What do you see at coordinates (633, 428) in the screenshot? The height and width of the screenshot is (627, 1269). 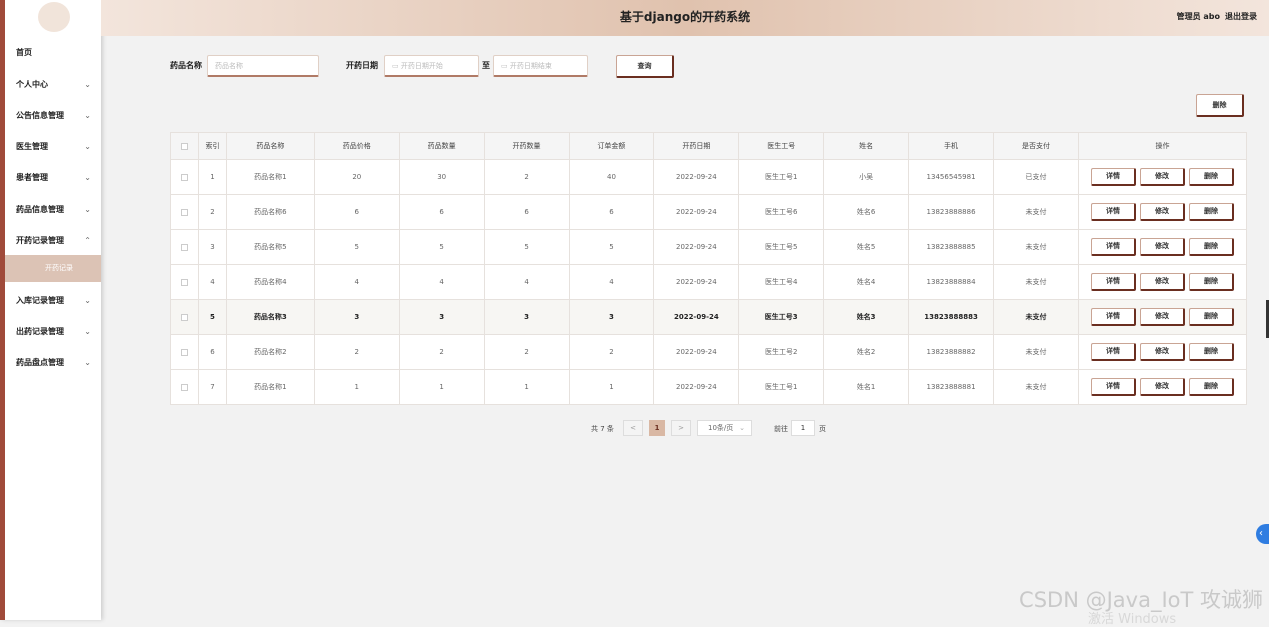 I see `prev-page-button: <` at bounding box center [633, 428].